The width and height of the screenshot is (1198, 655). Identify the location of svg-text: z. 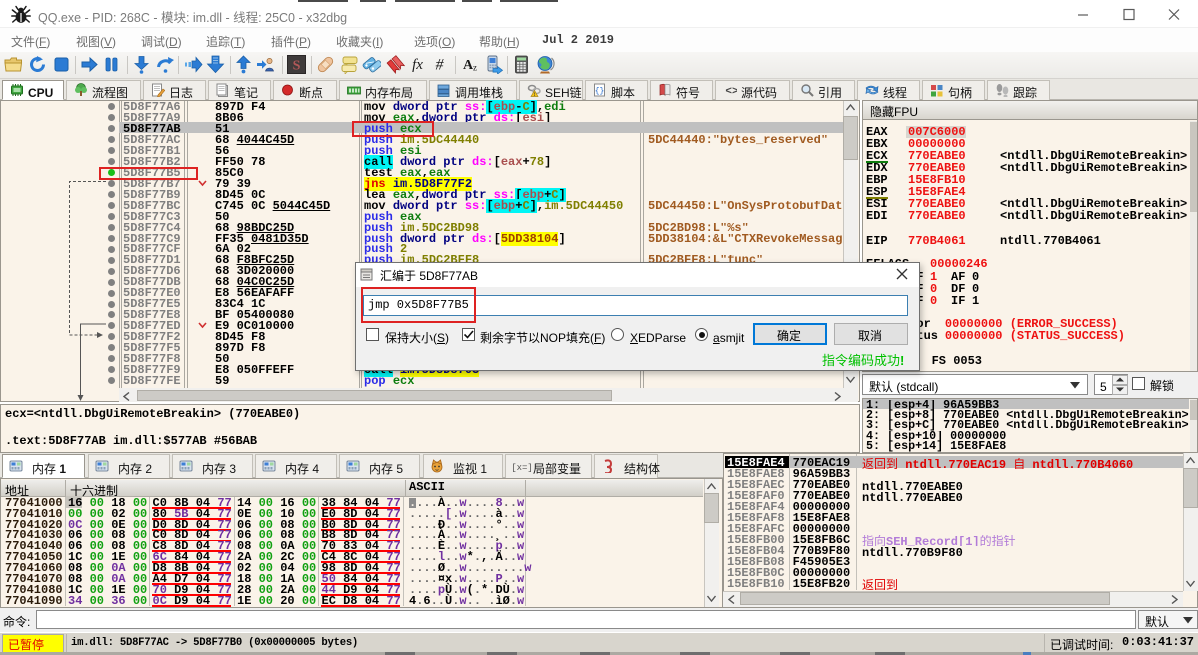
(475, 68).